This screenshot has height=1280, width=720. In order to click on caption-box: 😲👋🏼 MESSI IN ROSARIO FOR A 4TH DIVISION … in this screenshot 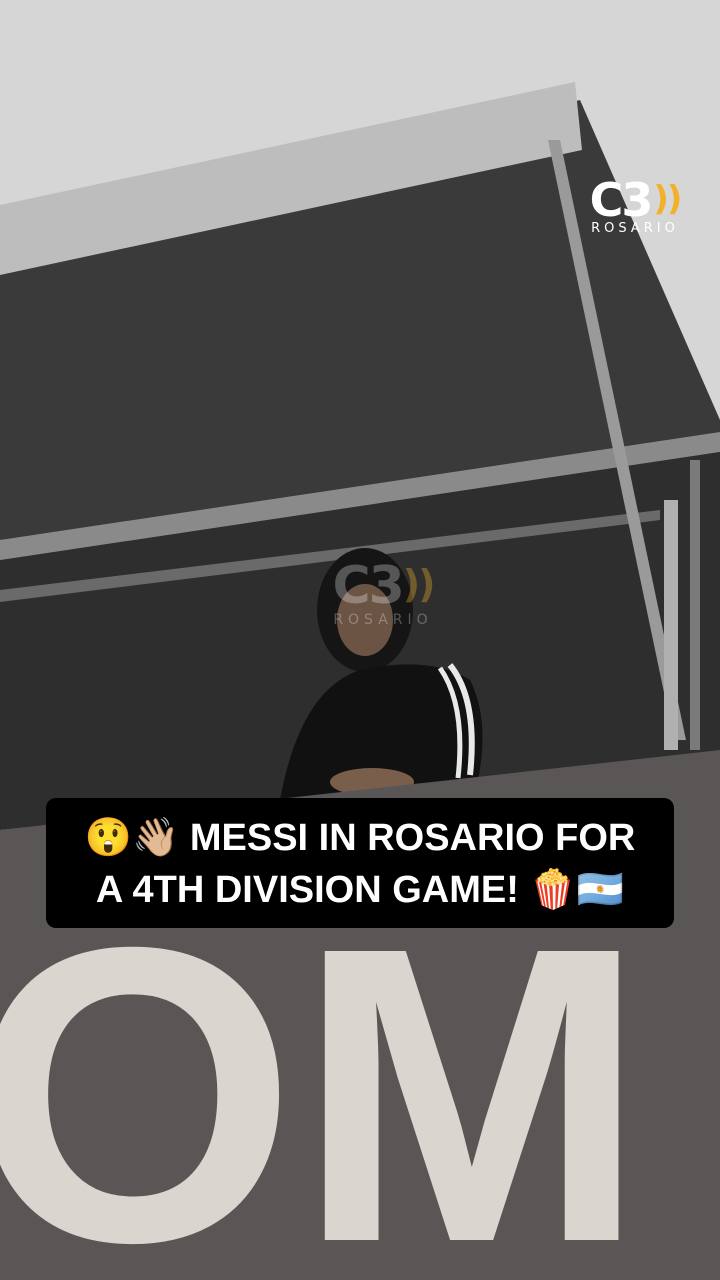, I will do `click(360, 863)`.